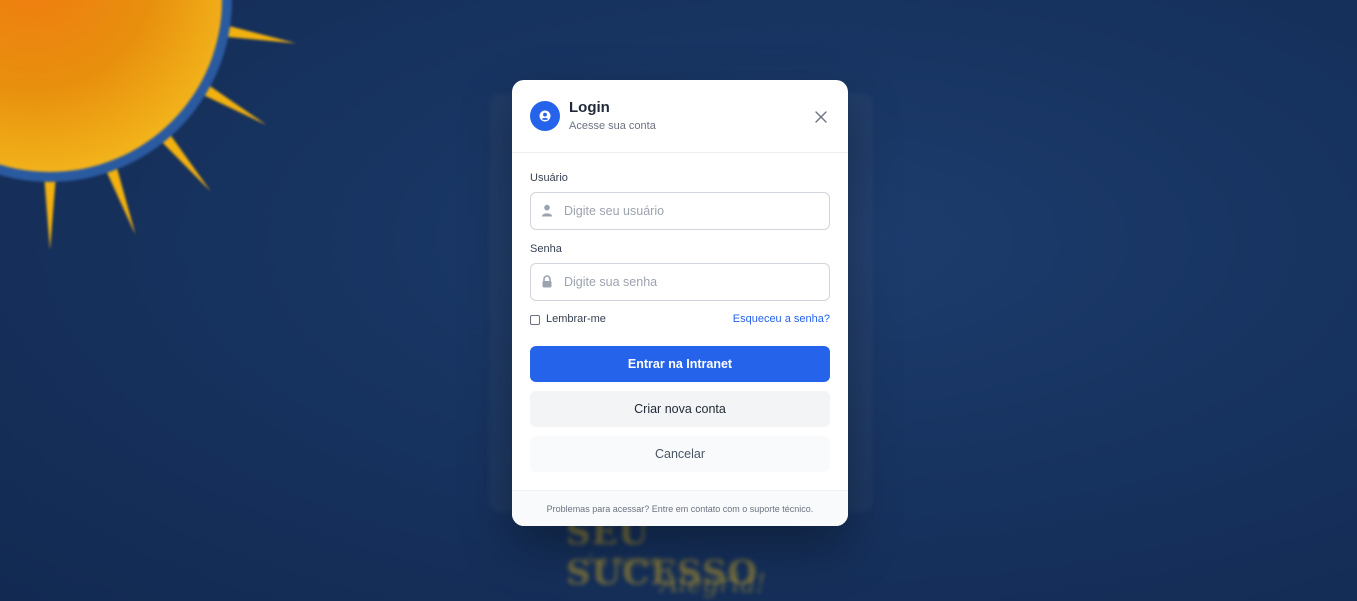 The width and height of the screenshot is (1357, 601). I want to click on username-field, so click(680, 211).